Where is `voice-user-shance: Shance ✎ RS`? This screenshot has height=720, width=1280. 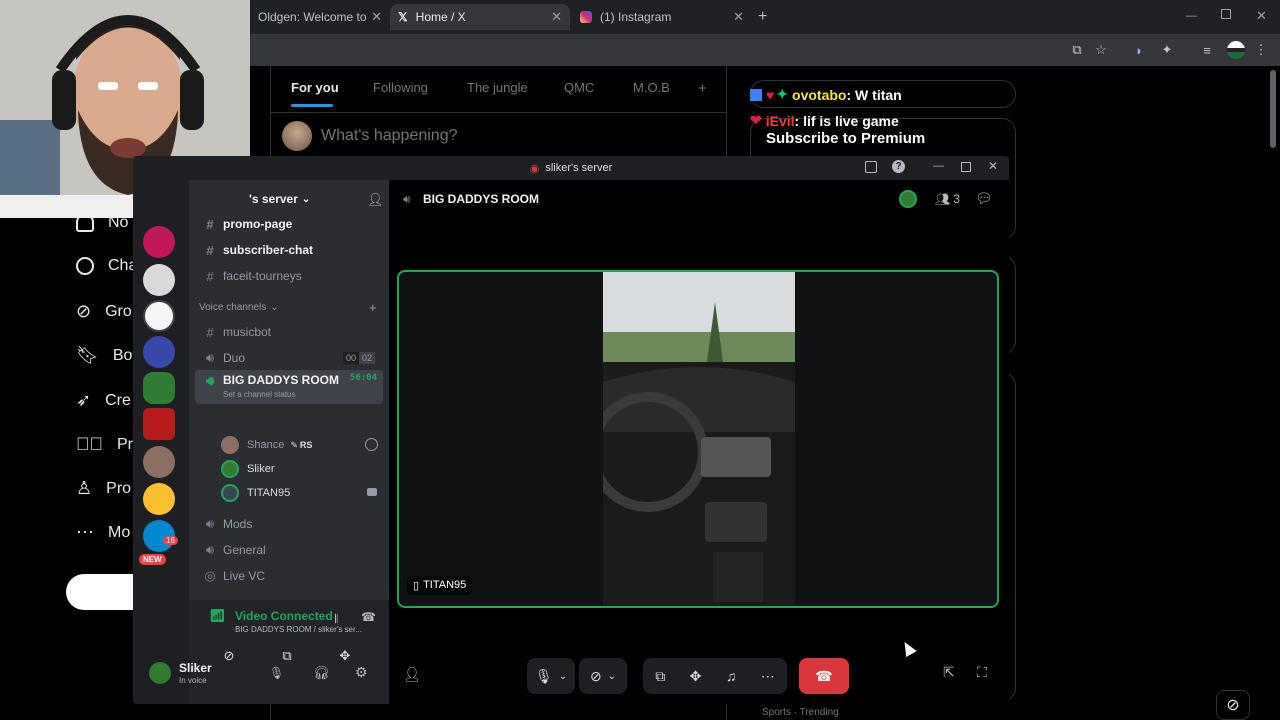
voice-user-shance: Shance ✎ RS is located at coordinates (266, 445).